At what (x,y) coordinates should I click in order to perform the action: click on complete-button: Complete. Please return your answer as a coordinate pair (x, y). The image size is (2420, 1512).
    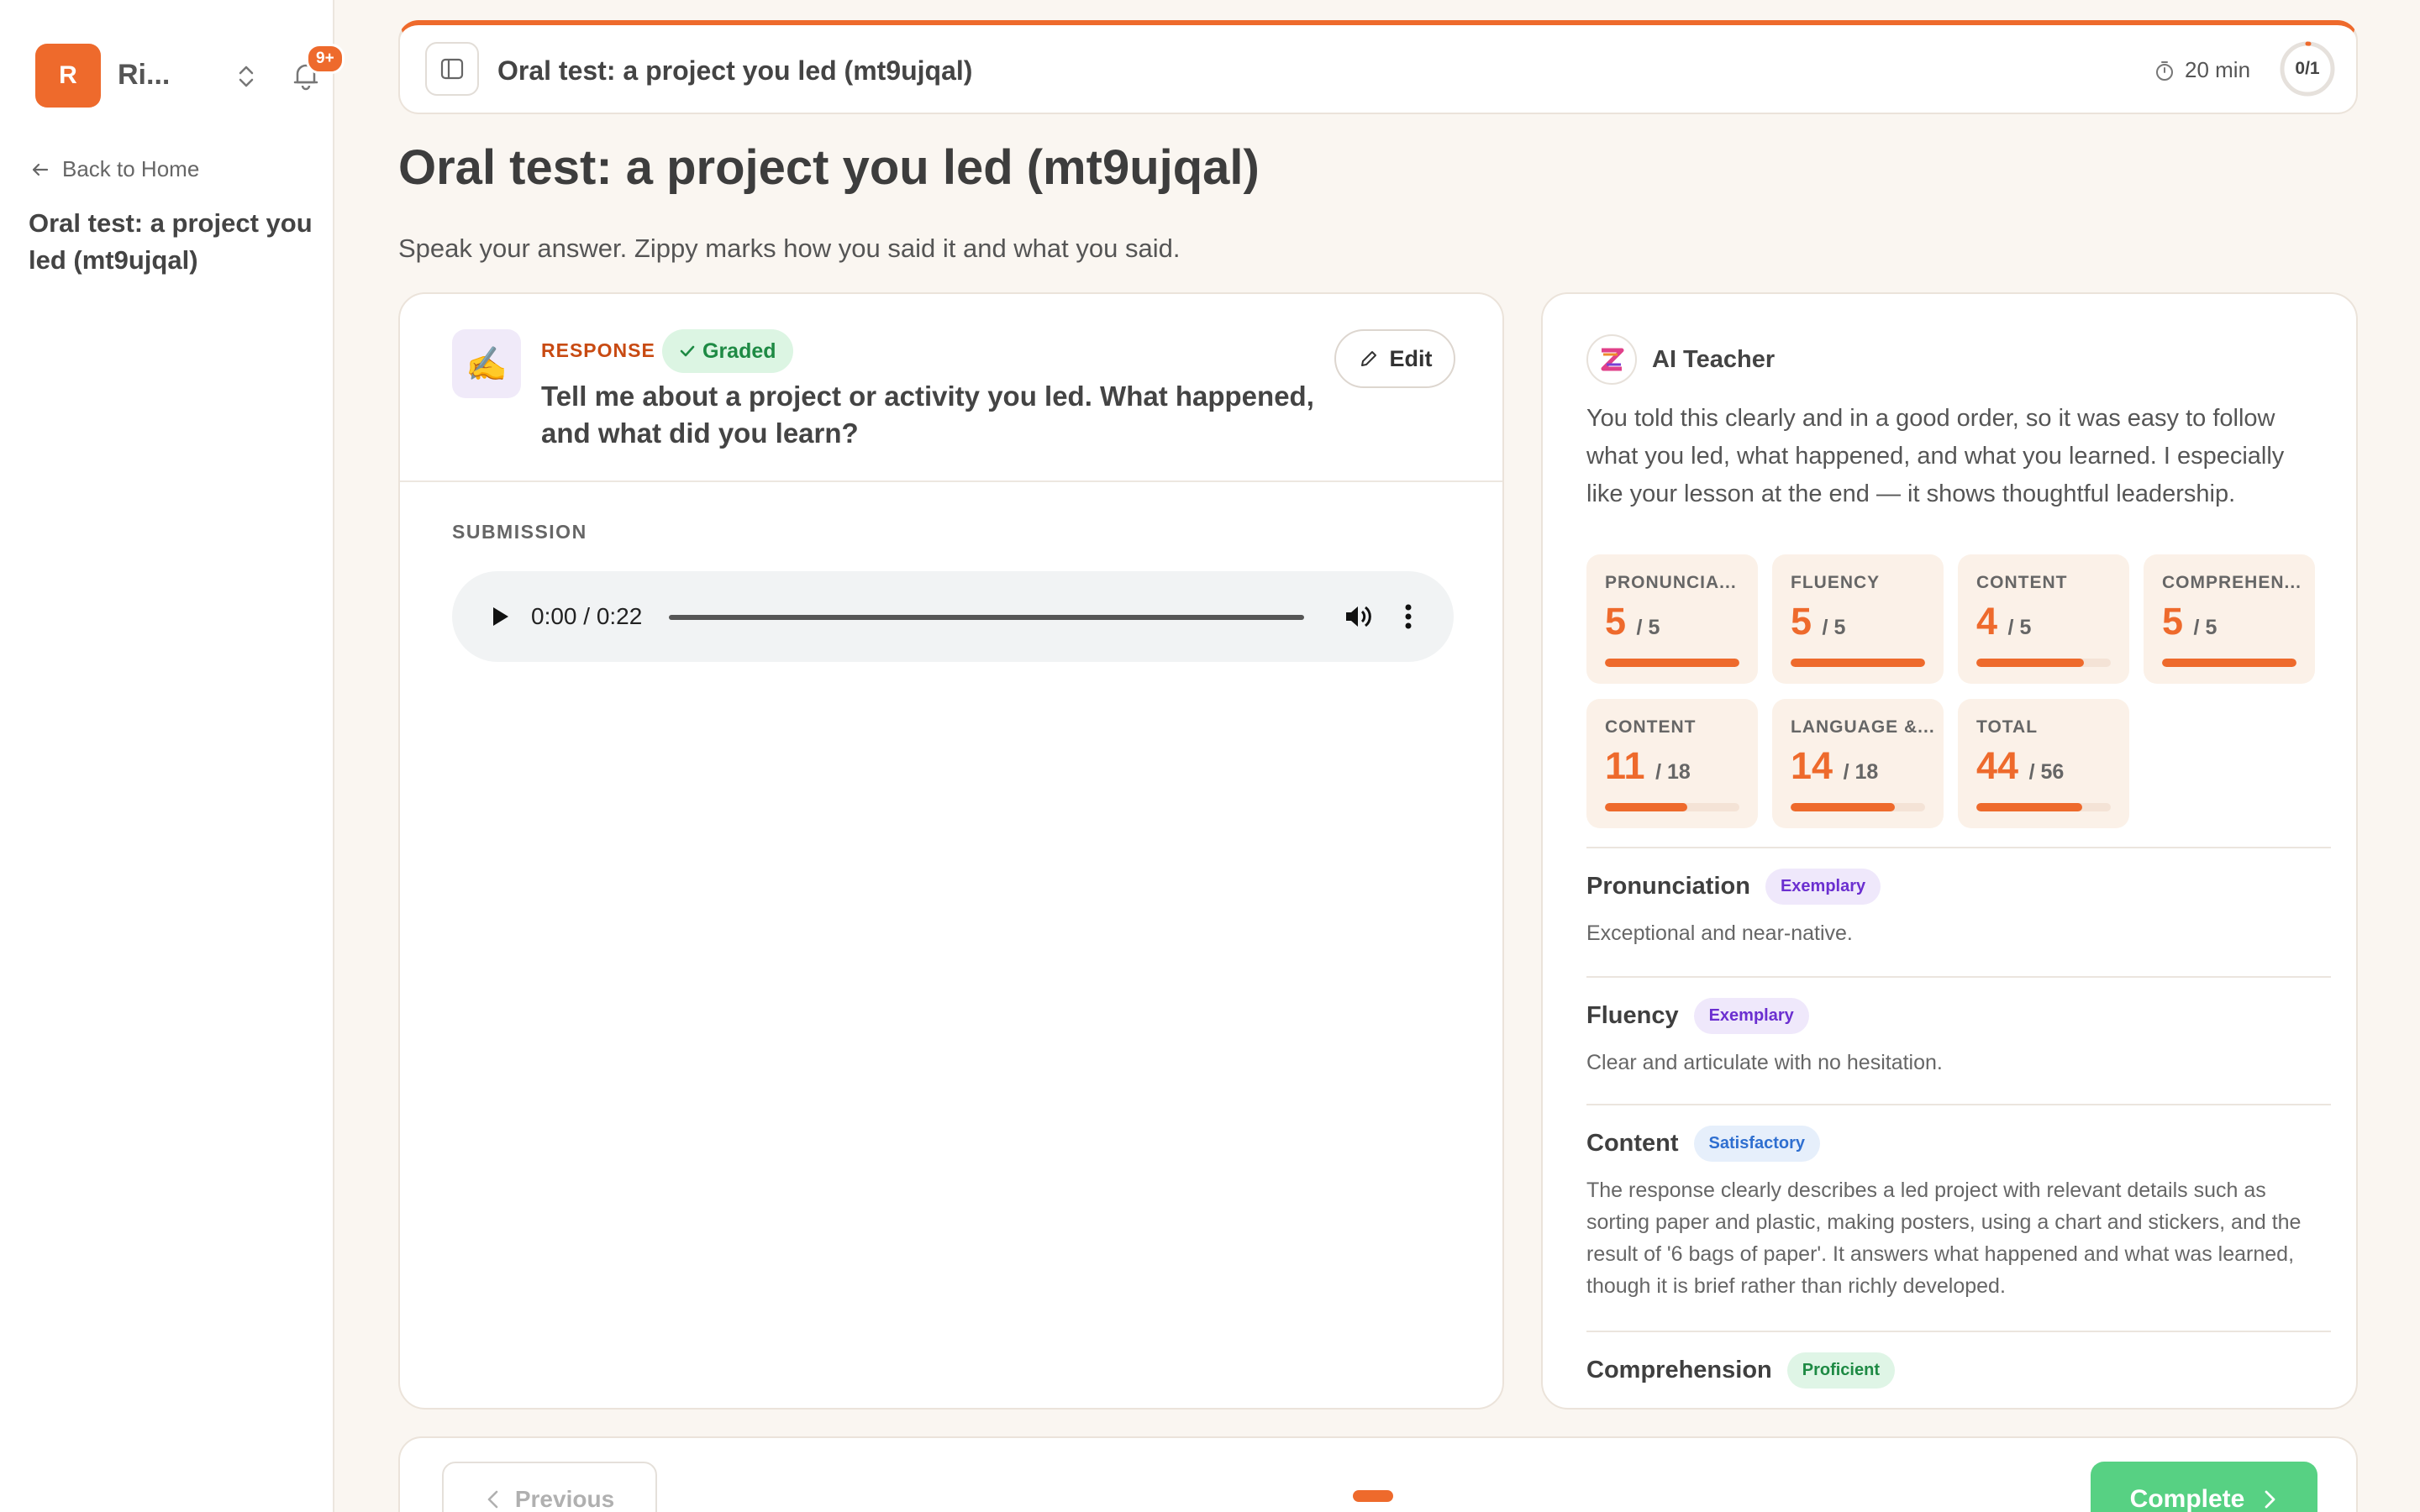
    Looking at the image, I should click on (2204, 1487).